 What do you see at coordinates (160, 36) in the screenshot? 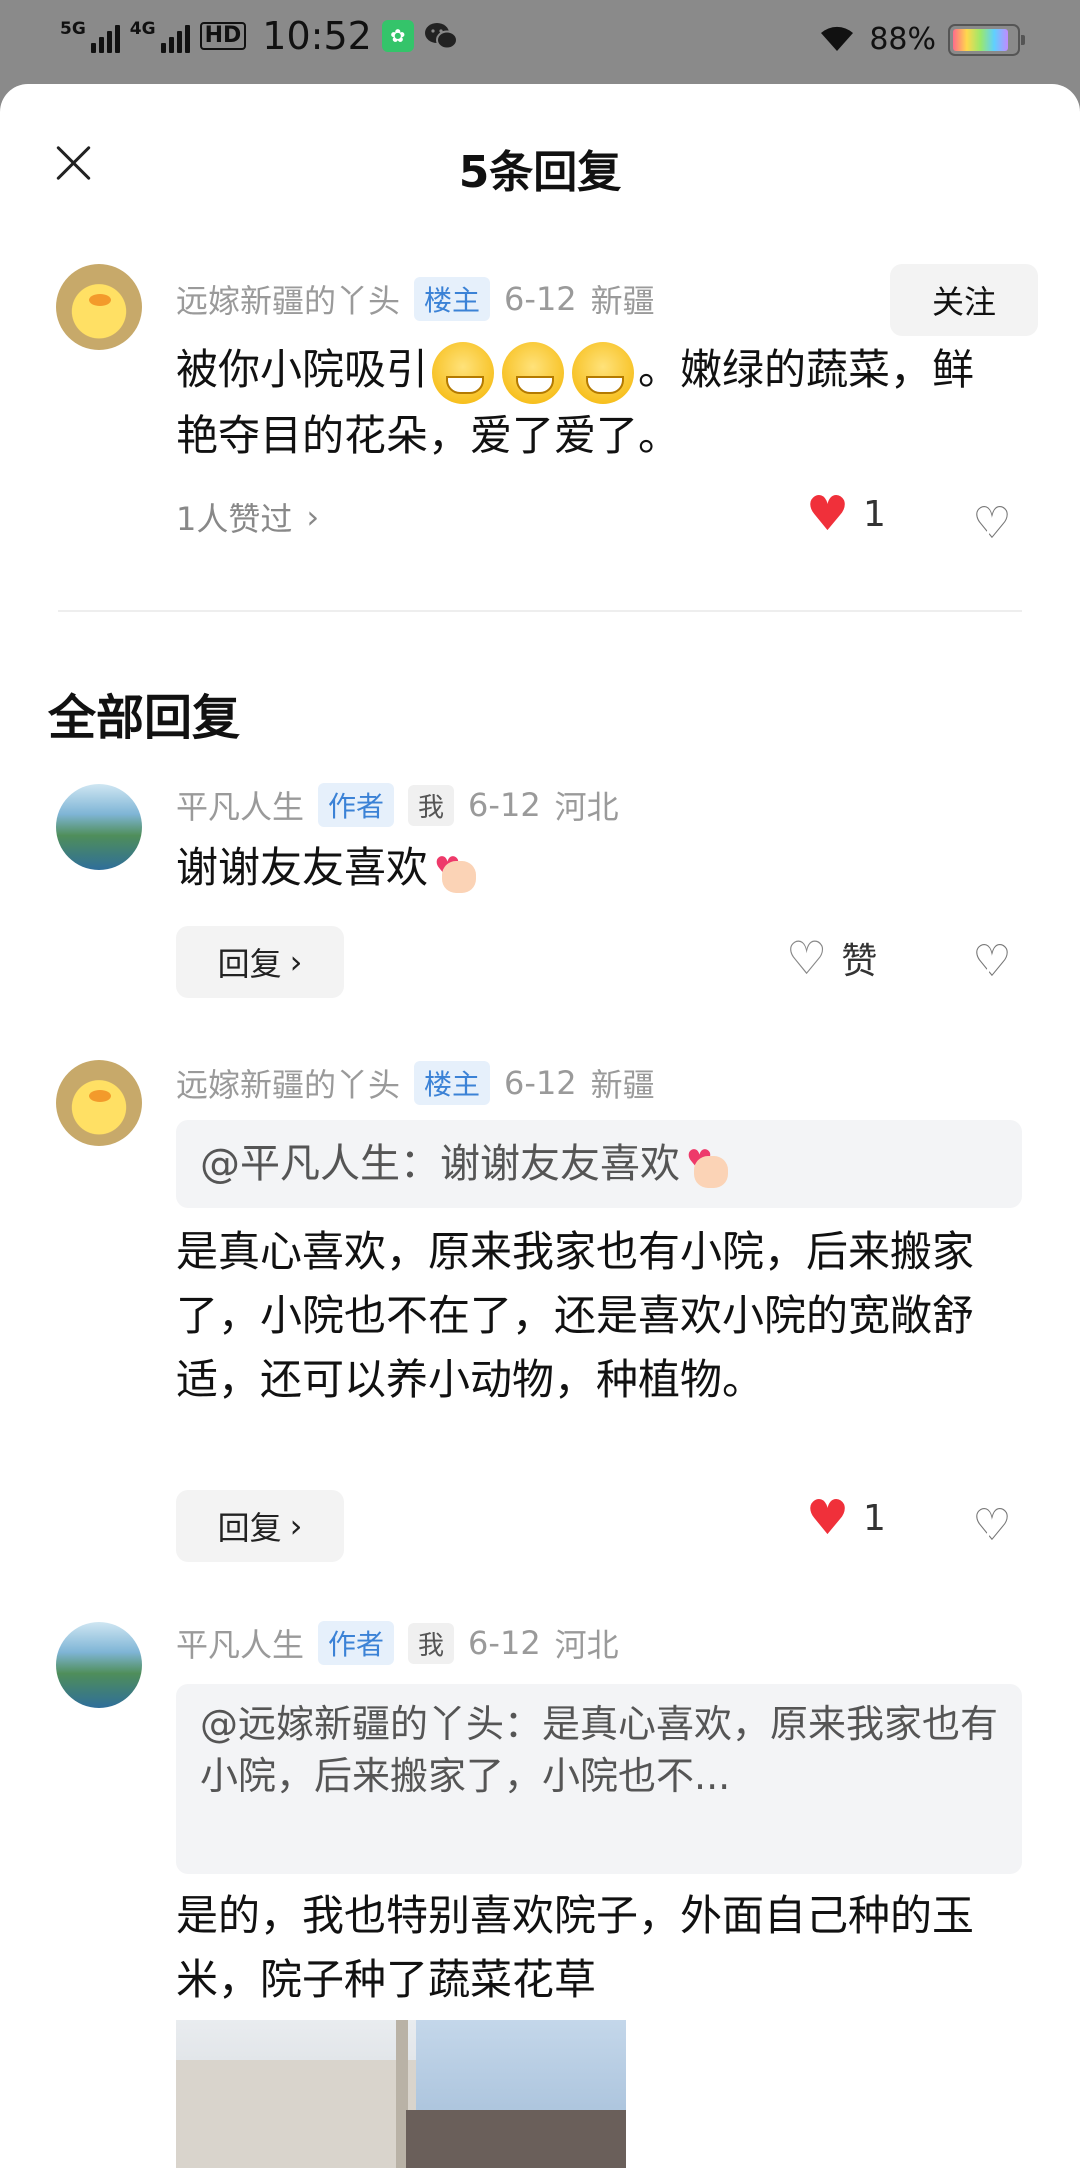
I see `signal-4g-icon: 4G` at bounding box center [160, 36].